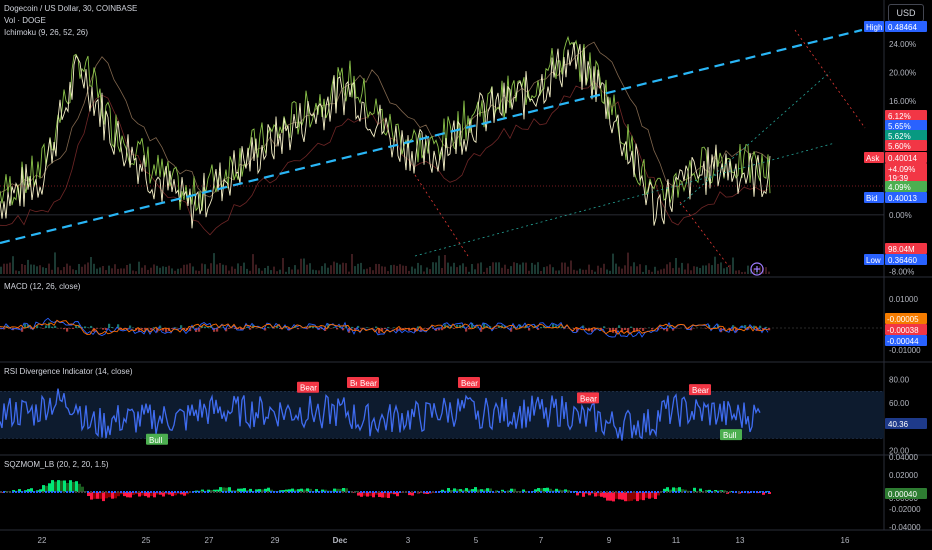 This screenshot has width=932, height=550. Describe the element at coordinates (444, 540) in the screenshot. I see `time-axis: 22 25 27 29 Dec 3 5 7 9 11 13 16` at that location.